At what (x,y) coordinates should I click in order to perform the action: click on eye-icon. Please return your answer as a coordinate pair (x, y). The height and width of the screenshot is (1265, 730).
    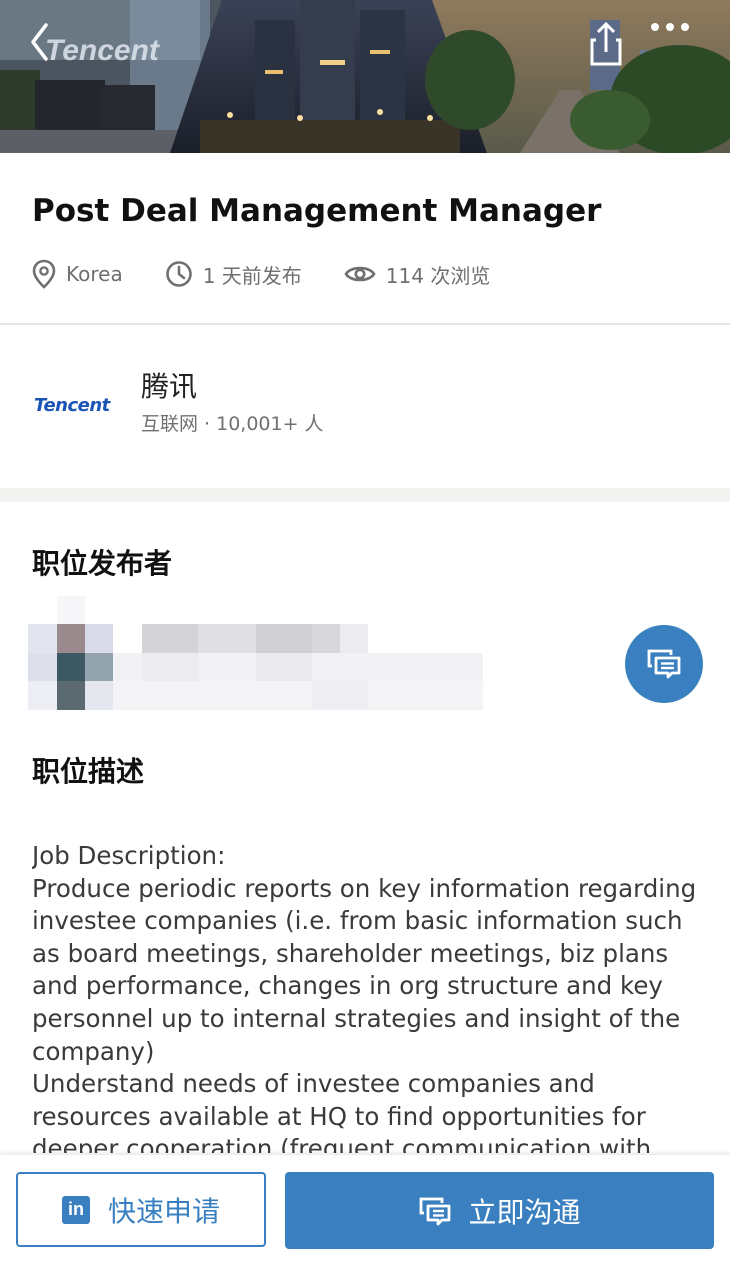
    Looking at the image, I should click on (360, 274).